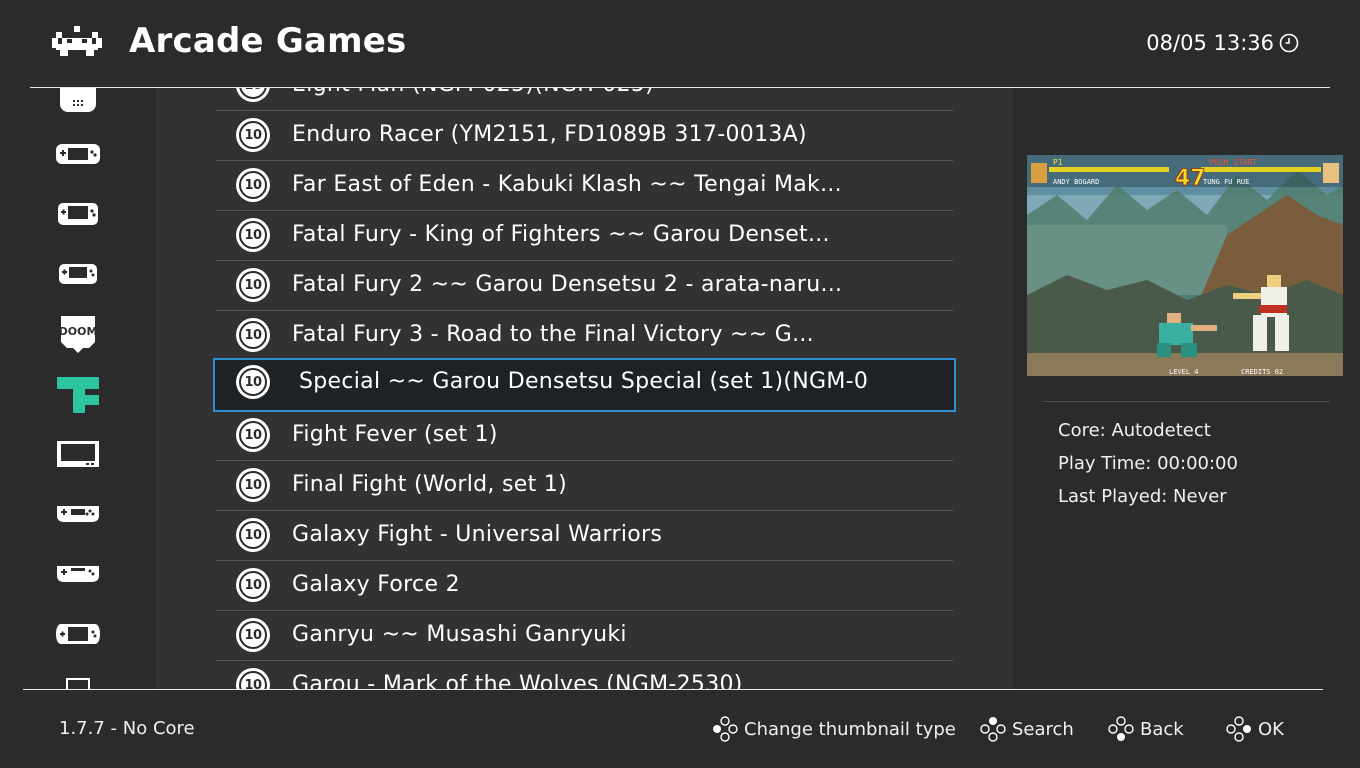 This screenshot has height=768, width=1360. I want to click on sidebar-item-square, so click(78, 679).